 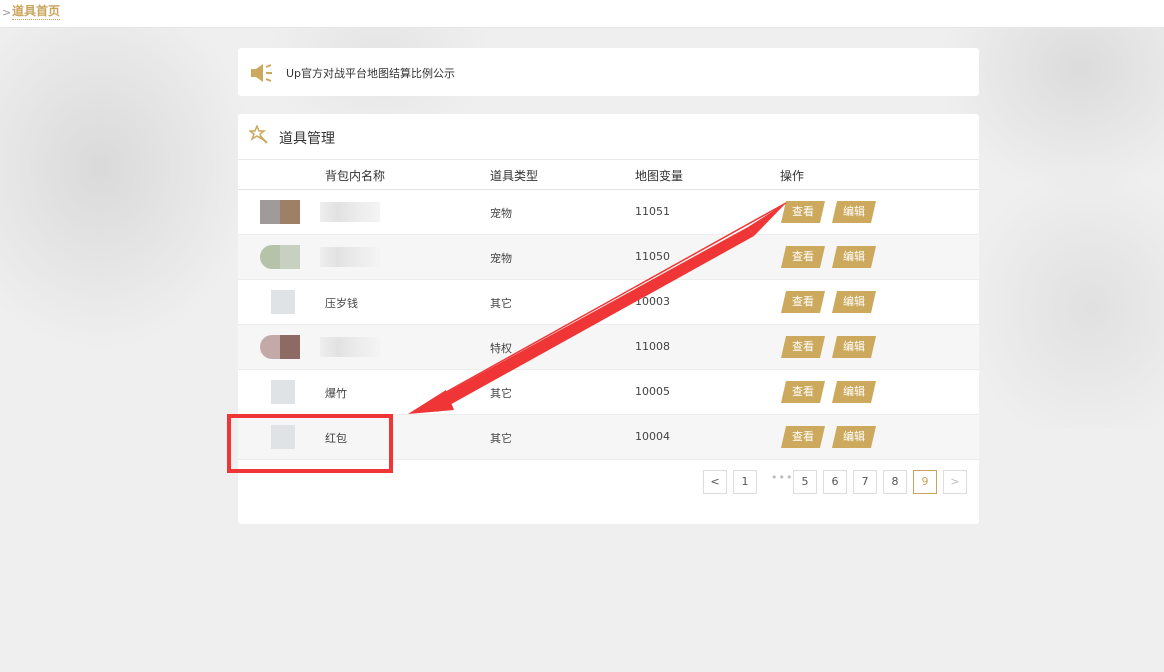 I want to click on breadcrumb-home-link: 道具首页, so click(x=36, y=12).